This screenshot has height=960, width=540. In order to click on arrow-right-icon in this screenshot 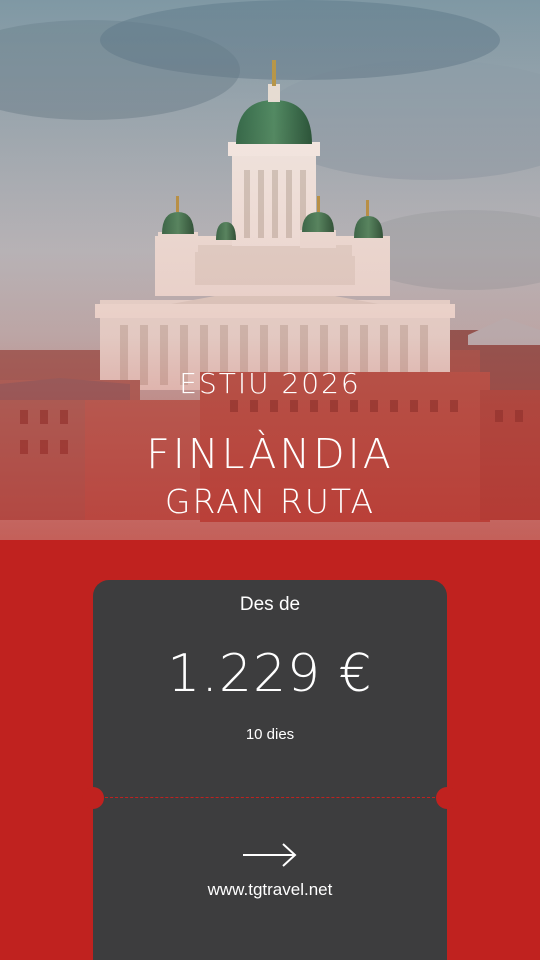, I will do `click(270, 855)`.